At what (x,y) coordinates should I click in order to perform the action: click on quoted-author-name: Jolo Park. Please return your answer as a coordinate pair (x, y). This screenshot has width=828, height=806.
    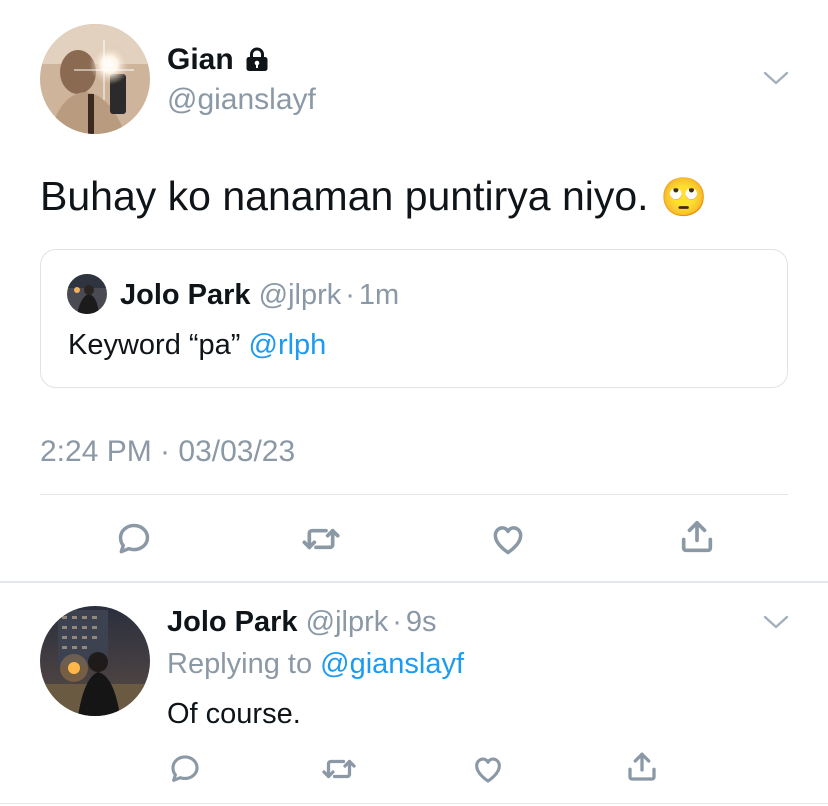
    Looking at the image, I should click on (185, 295).